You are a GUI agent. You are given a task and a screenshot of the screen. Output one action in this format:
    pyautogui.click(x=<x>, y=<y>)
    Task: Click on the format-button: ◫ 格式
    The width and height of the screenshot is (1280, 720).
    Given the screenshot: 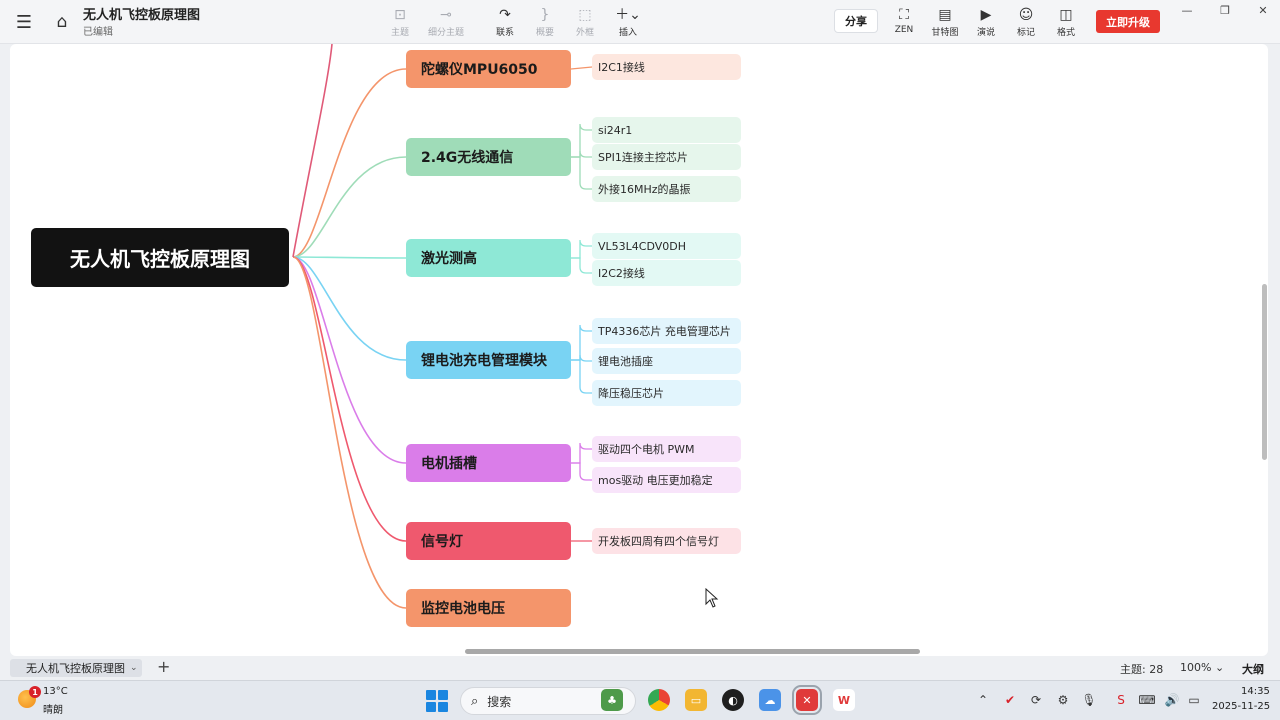 What is the action you would take?
    pyautogui.click(x=1066, y=23)
    